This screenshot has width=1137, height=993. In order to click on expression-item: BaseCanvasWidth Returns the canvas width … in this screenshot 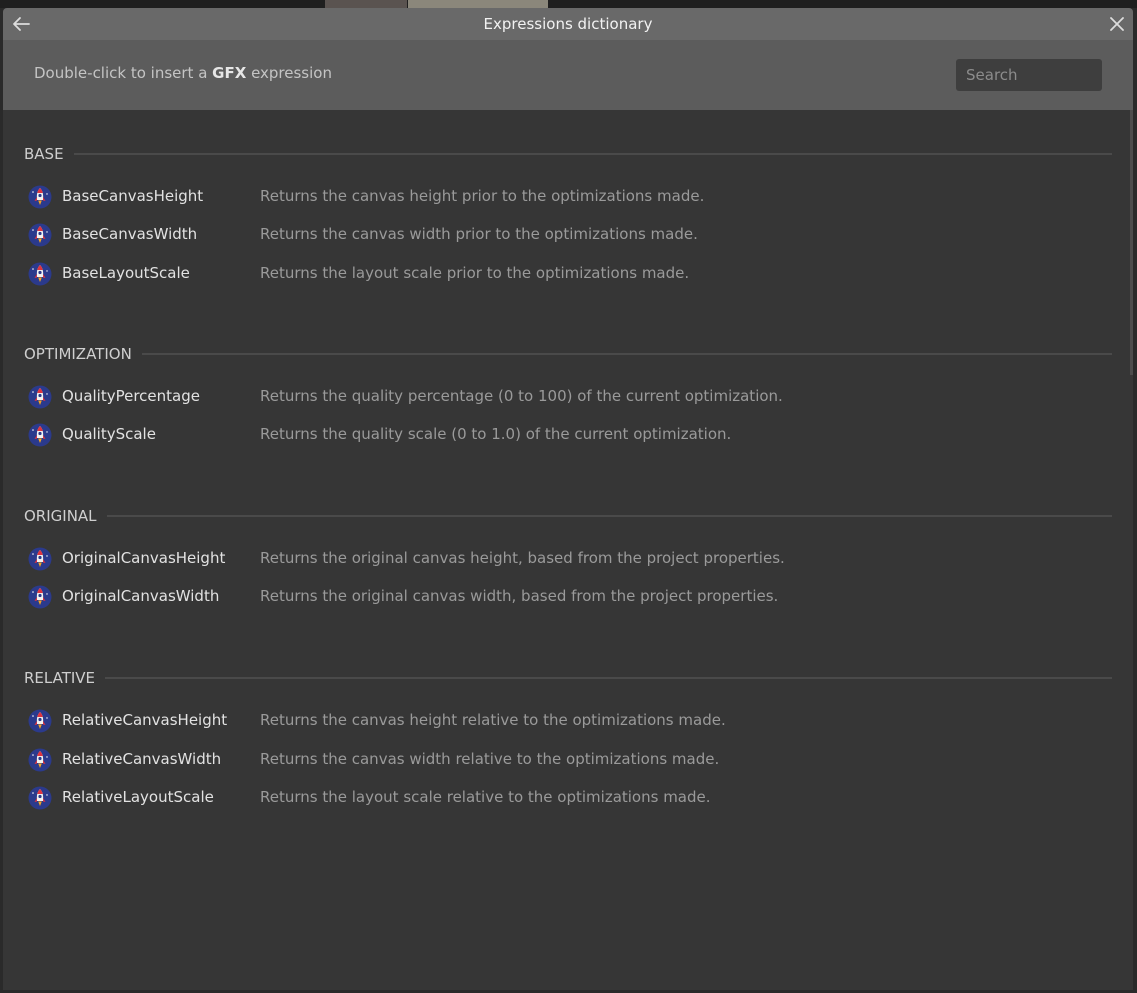, I will do `click(568, 235)`.